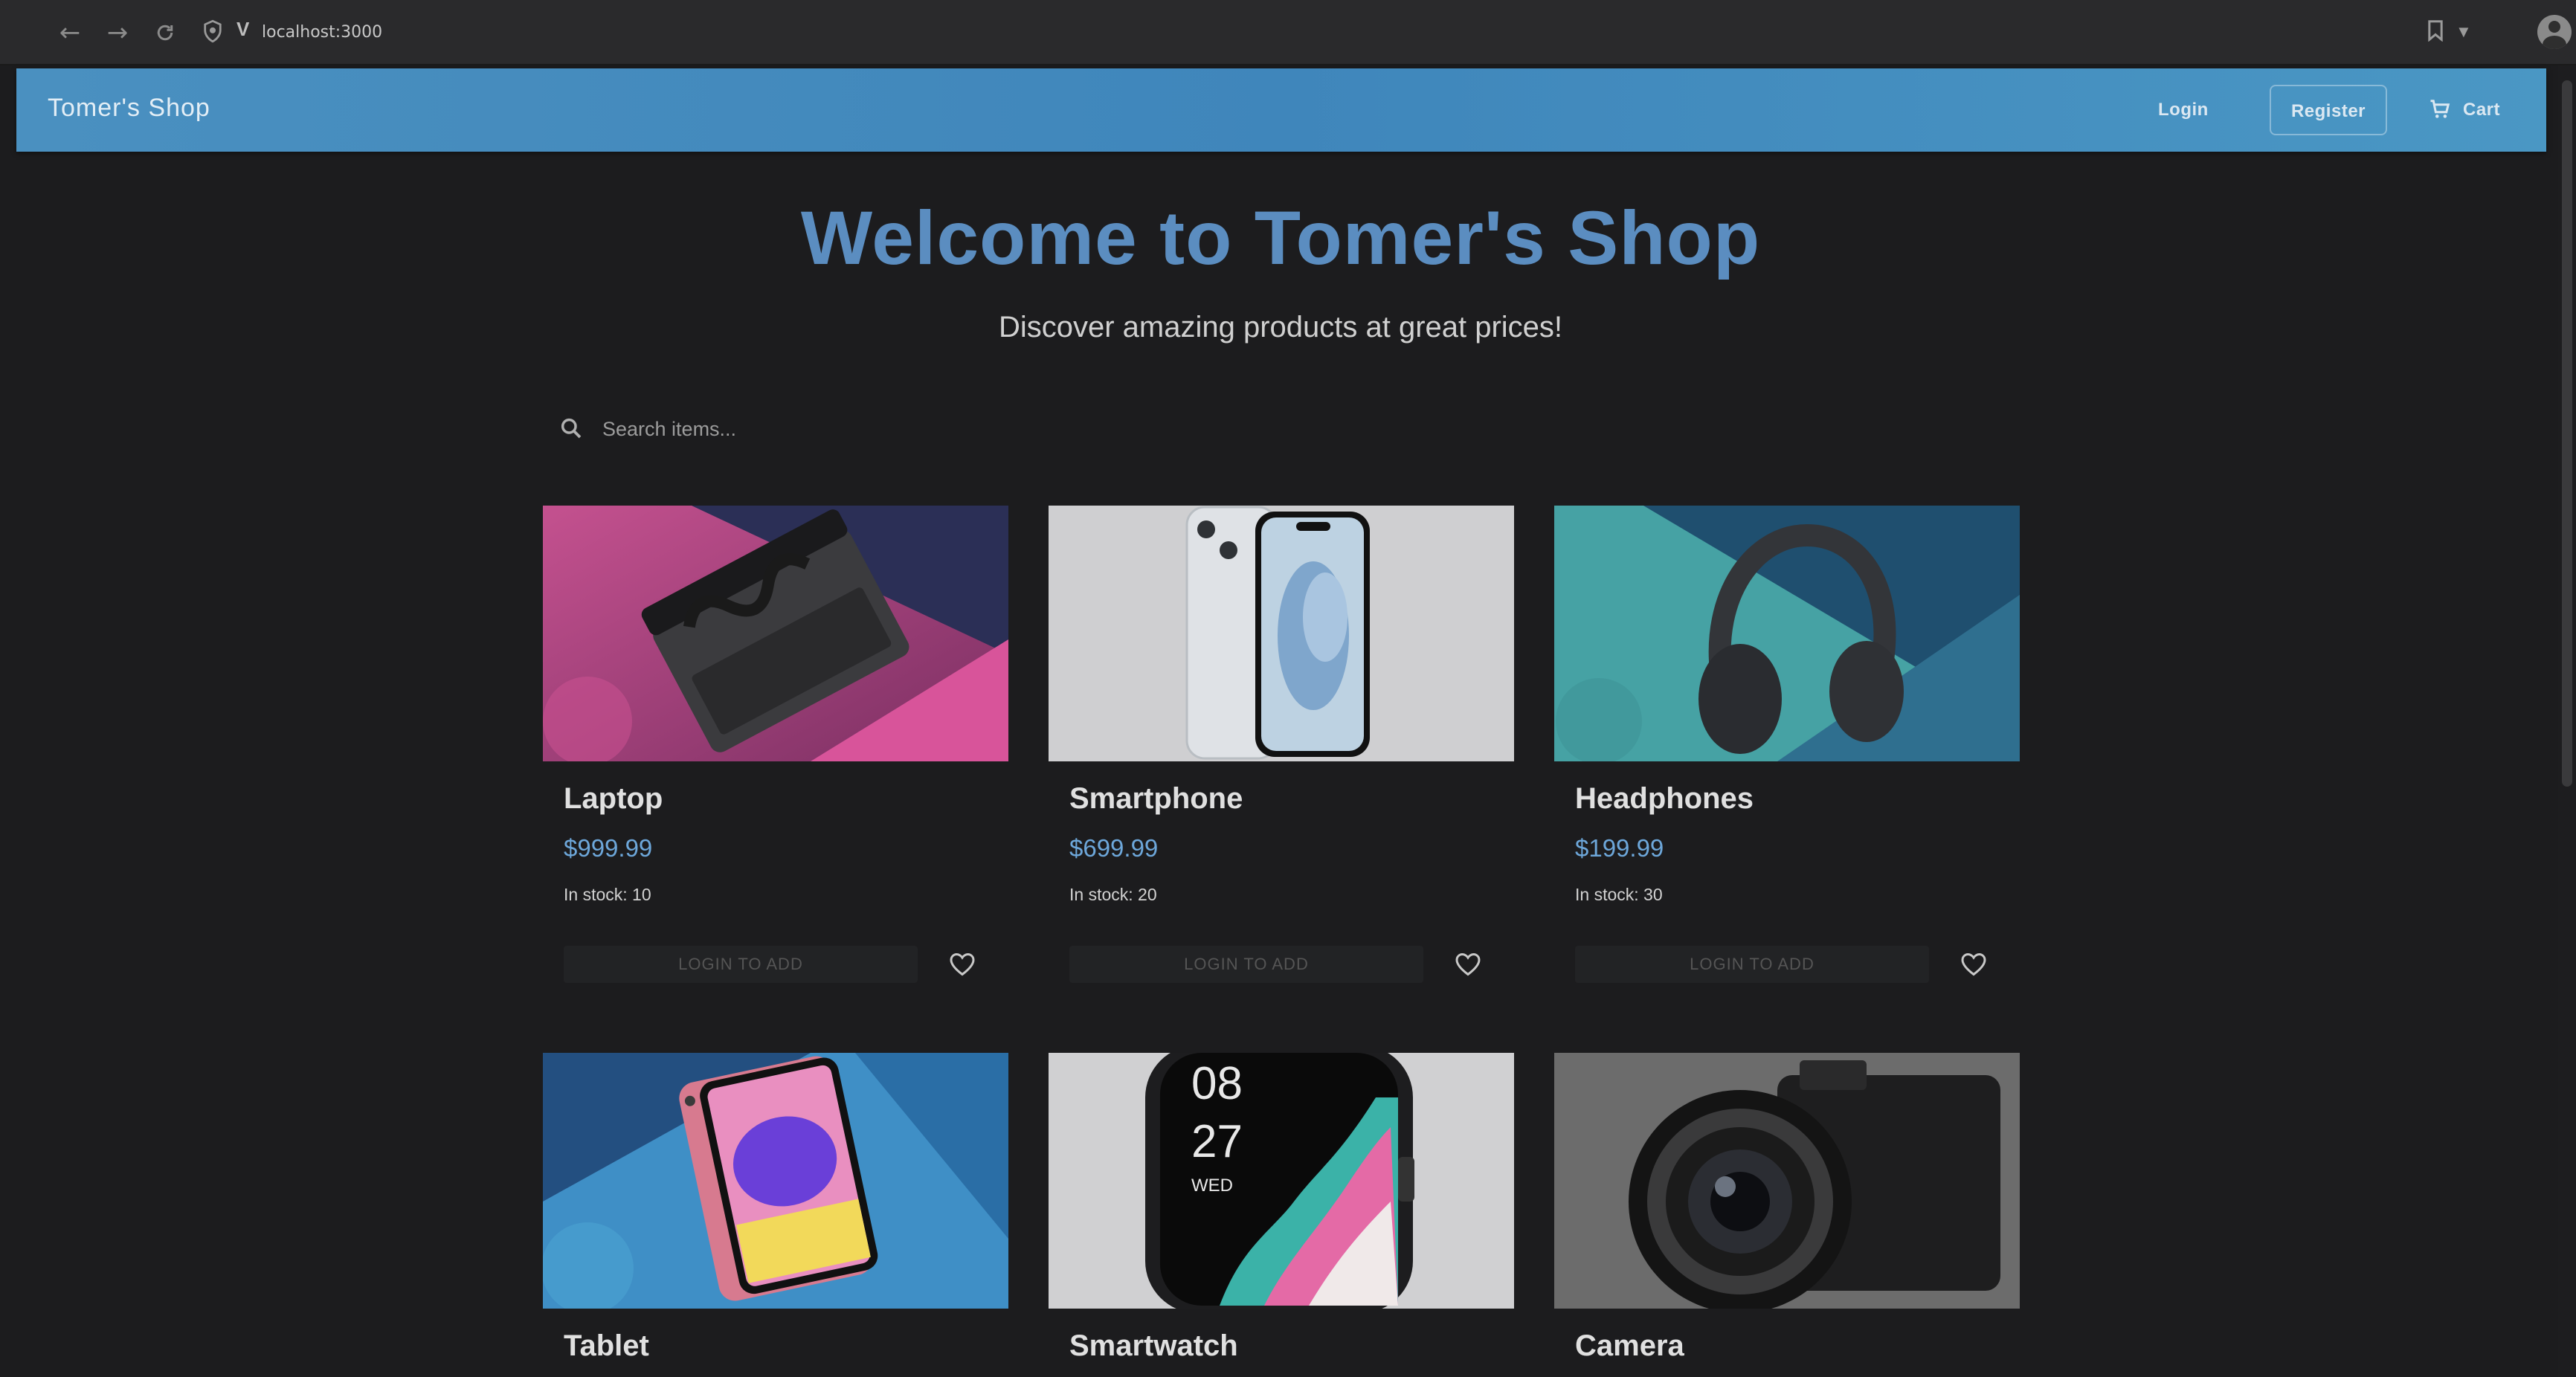 The height and width of the screenshot is (1377, 2576). Describe the element at coordinates (2440, 109) in the screenshot. I see `cart-icon` at that location.